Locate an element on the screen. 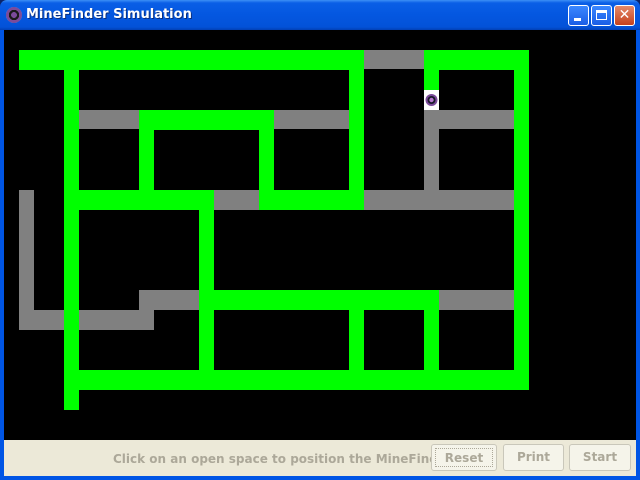  minefinder-icon is located at coordinates (14, 15).